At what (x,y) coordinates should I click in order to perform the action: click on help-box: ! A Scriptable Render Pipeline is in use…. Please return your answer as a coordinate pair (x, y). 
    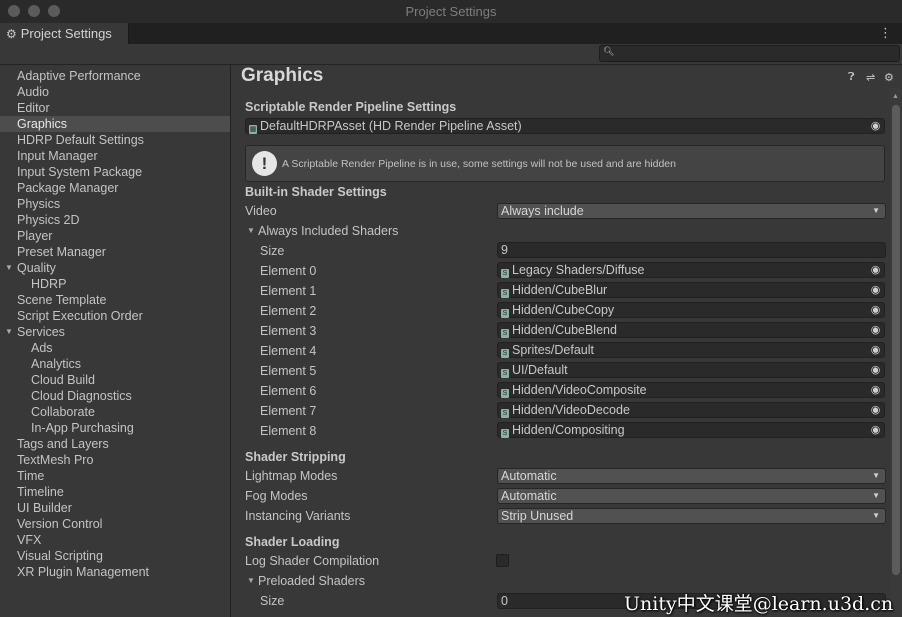
    Looking at the image, I should click on (565, 163).